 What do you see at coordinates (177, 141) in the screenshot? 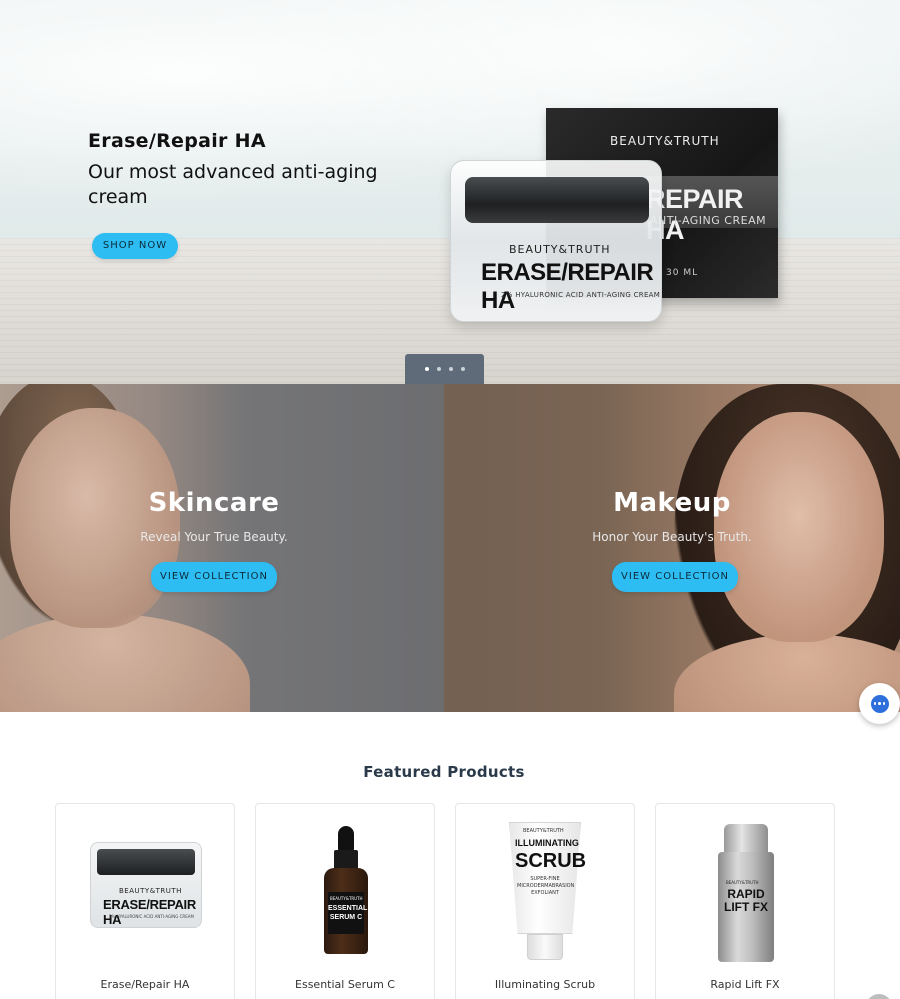
I see `hero-title: Erase/Repair HA` at bounding box center [177, 141].